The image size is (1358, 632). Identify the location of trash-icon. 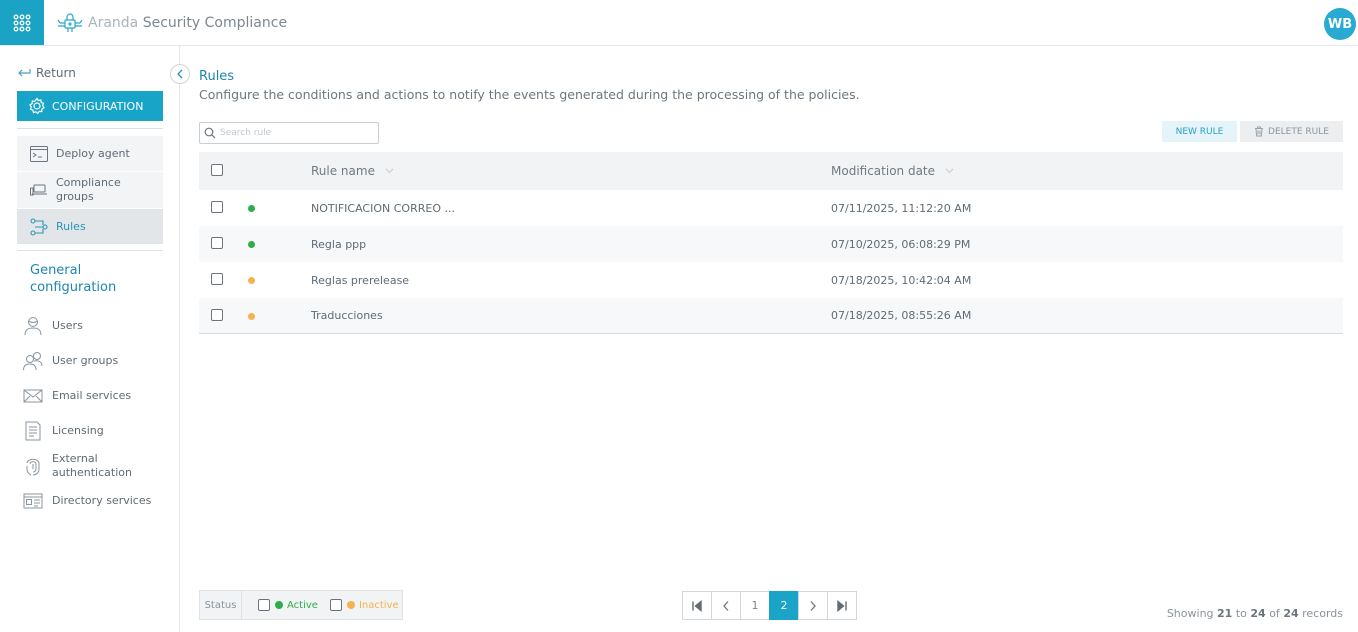
(1259, 131).